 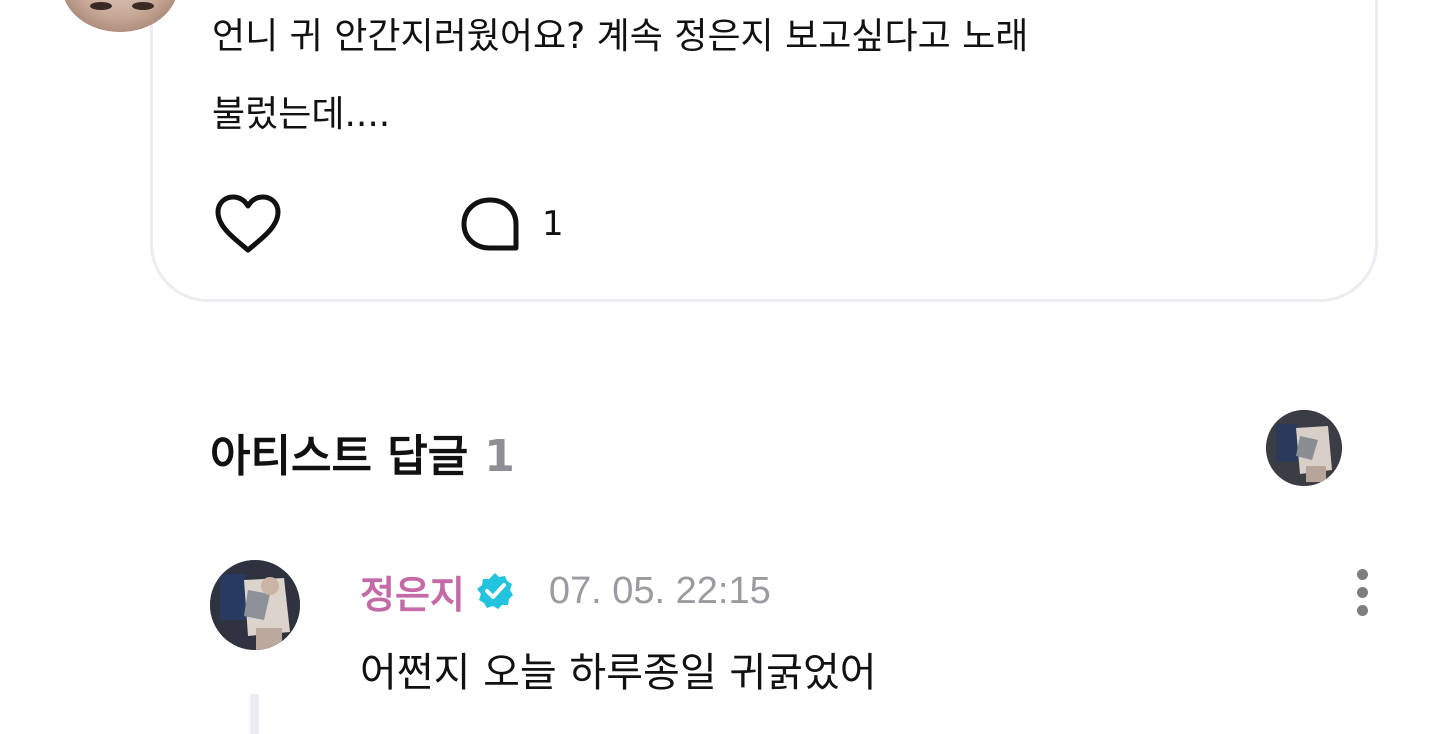 What do you see at coordinates (618, 673) in the screenshot?
I see `reply-text: 어쩐지 오늘 하루종일 귀굵었어` at bounding box center [618, 673].